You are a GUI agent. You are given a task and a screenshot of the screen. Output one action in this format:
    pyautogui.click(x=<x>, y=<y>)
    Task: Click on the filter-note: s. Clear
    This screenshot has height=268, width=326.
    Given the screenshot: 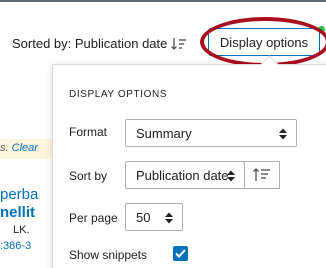 What is the action you would take?
    pyautogui.click(x=19, y=148)
    